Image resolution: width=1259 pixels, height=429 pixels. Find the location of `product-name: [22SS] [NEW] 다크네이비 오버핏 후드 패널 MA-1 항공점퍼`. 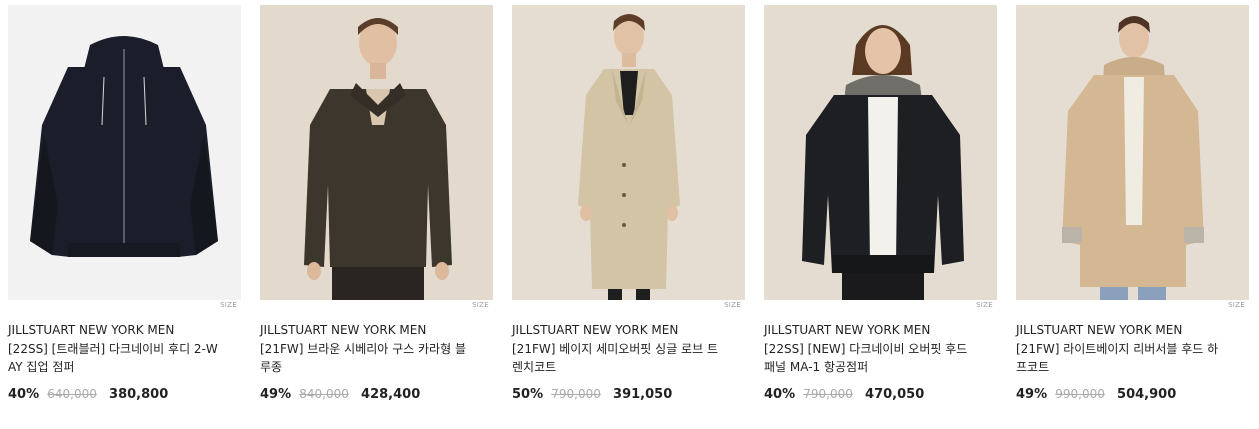

product-name: [22SS] [NEW] 다크네이비 오버핏 후드 패널 MA-1 항공점퍼 is located at coordinates (869, 358).